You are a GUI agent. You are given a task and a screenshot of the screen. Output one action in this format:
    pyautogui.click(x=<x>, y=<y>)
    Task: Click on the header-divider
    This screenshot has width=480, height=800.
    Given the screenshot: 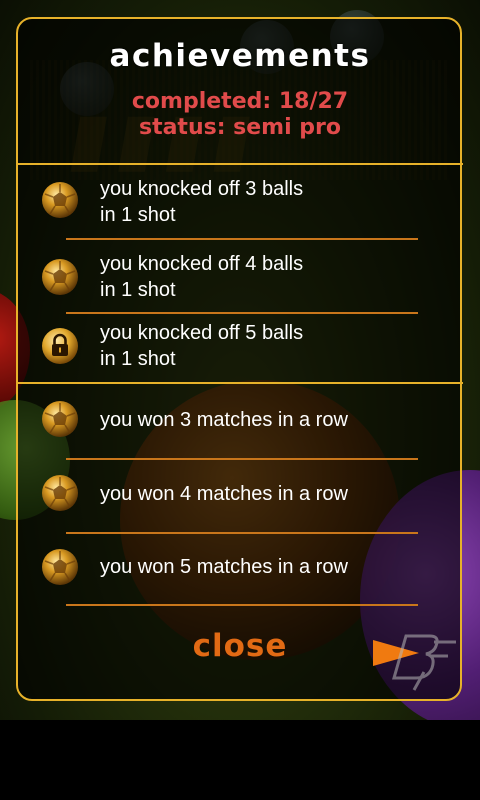 What is the action you would take?
    pyautogui.click(x=240, y=164)
    